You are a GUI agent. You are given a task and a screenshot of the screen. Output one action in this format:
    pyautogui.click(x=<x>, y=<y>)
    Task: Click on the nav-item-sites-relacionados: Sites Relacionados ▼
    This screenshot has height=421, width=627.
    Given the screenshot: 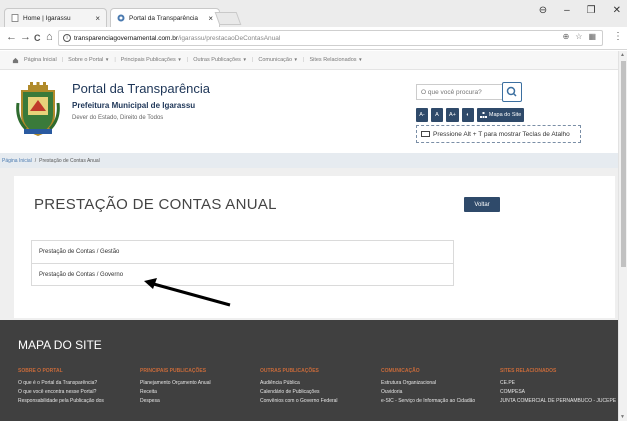 What is the action you would take?
    pyautogui.click(x=335, y=60)
    